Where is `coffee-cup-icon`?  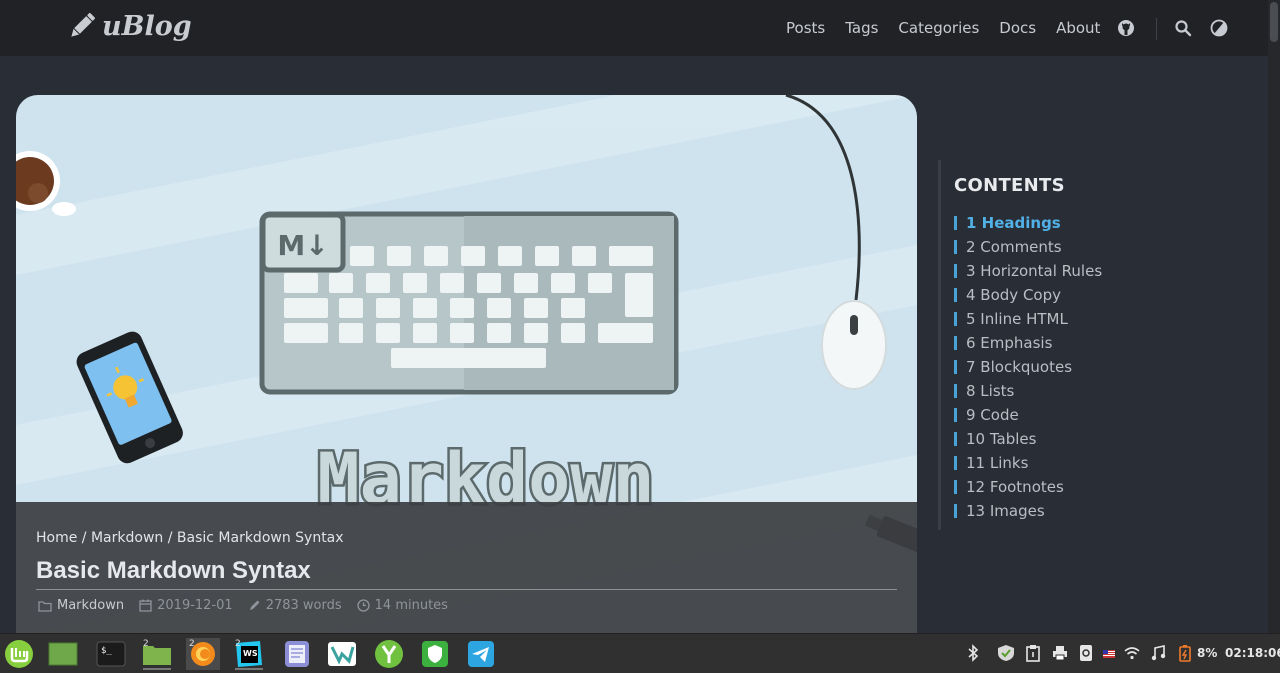 coffee-cup-icon is located at coordinates (46, 183).